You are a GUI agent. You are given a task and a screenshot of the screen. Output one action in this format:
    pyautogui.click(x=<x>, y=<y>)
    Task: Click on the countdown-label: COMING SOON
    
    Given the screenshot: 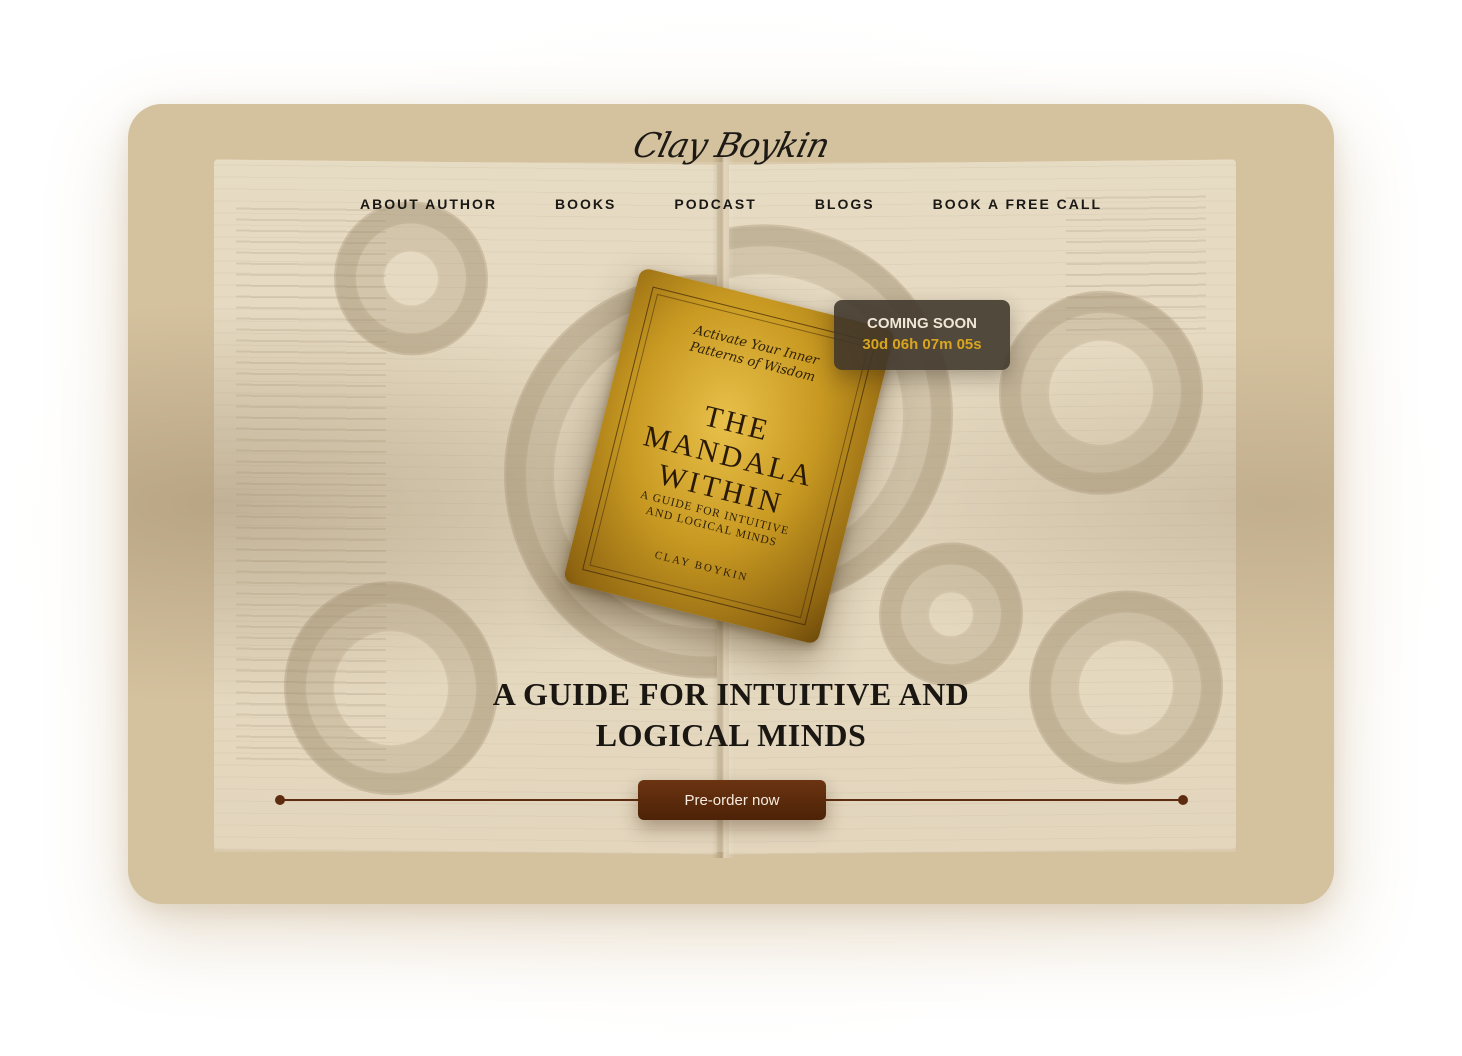 What is the action you would take?
    pyautogui.click(x=921, y=323)
    